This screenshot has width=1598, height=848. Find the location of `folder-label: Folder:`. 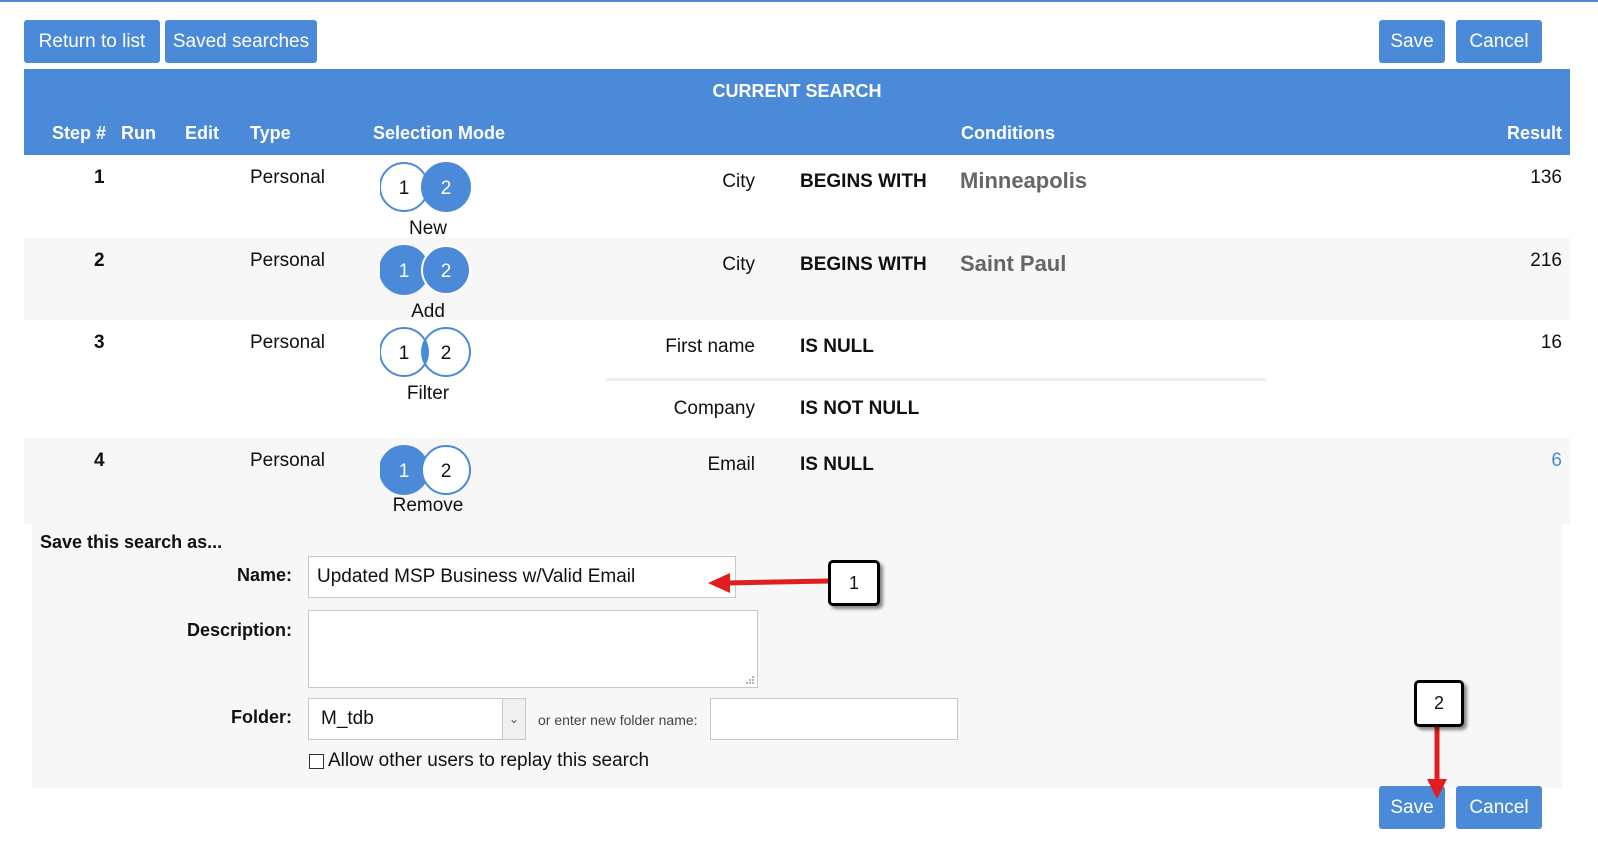

folder-label: Folder: is located at coordinates (261, 717).